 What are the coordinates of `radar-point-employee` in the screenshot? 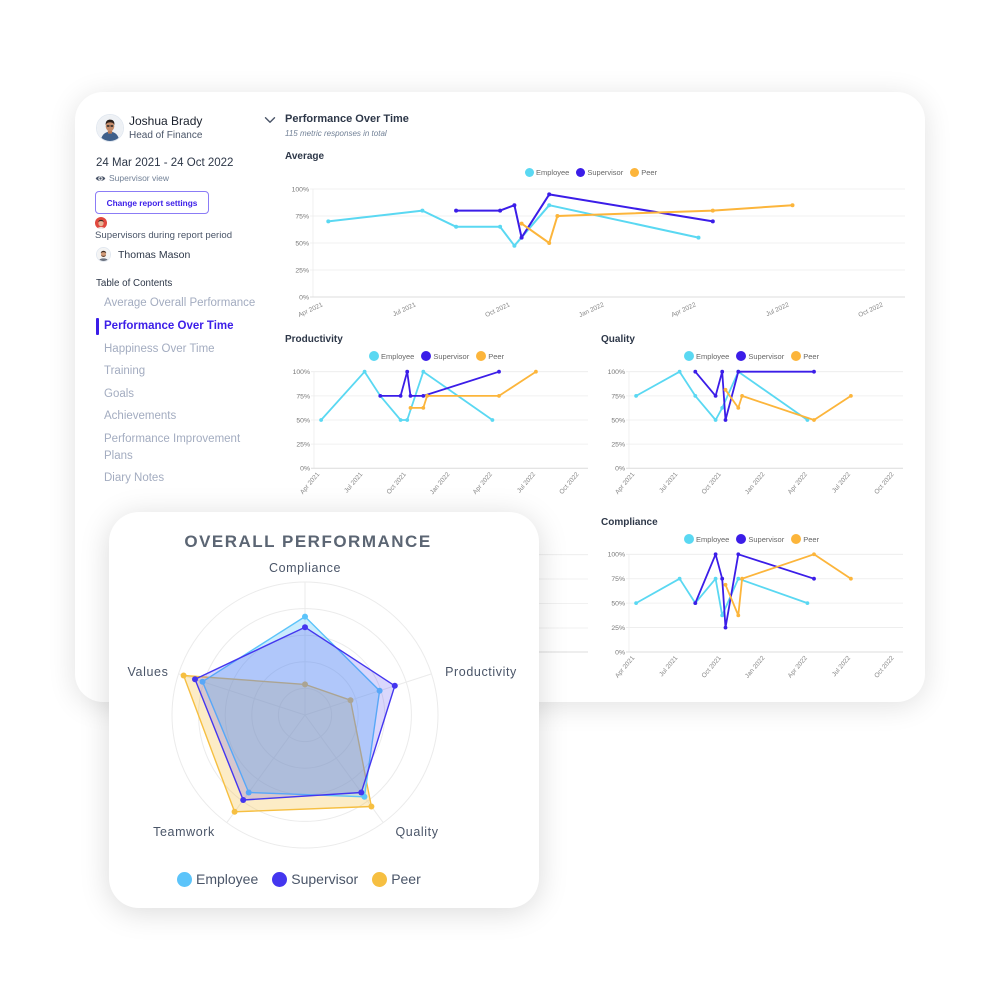 It's located at (305, 616).